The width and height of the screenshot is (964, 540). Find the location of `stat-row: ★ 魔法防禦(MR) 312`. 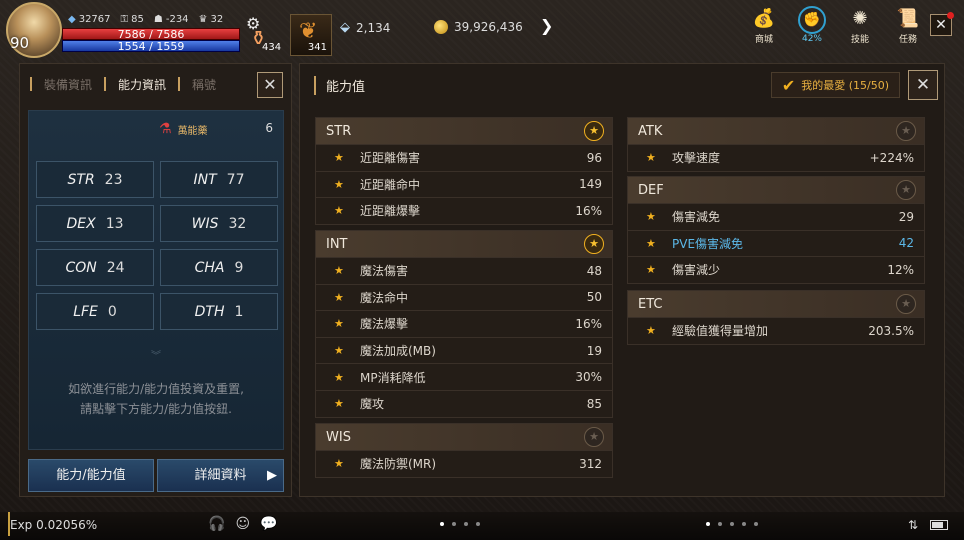

stat-row: ★ 魔法防禦(MR) 312 is located at coordinates (464, 463).